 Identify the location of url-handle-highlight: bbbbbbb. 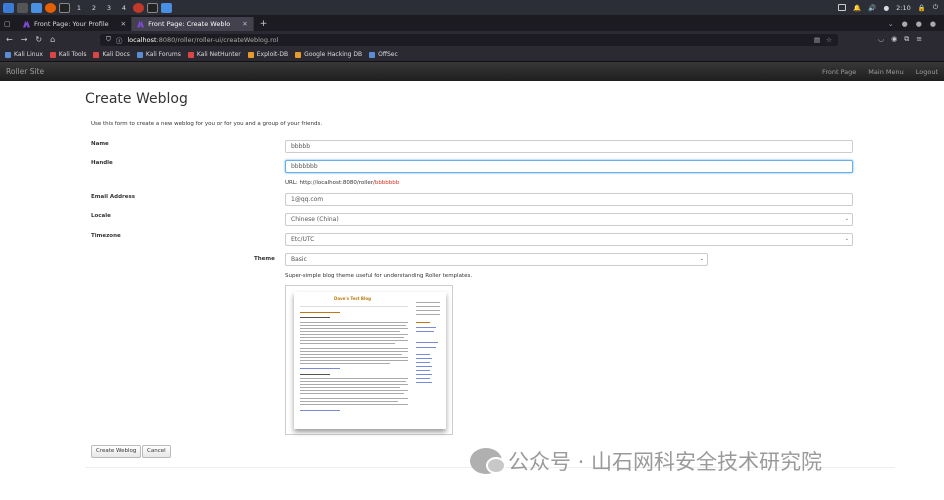
(387, 183).